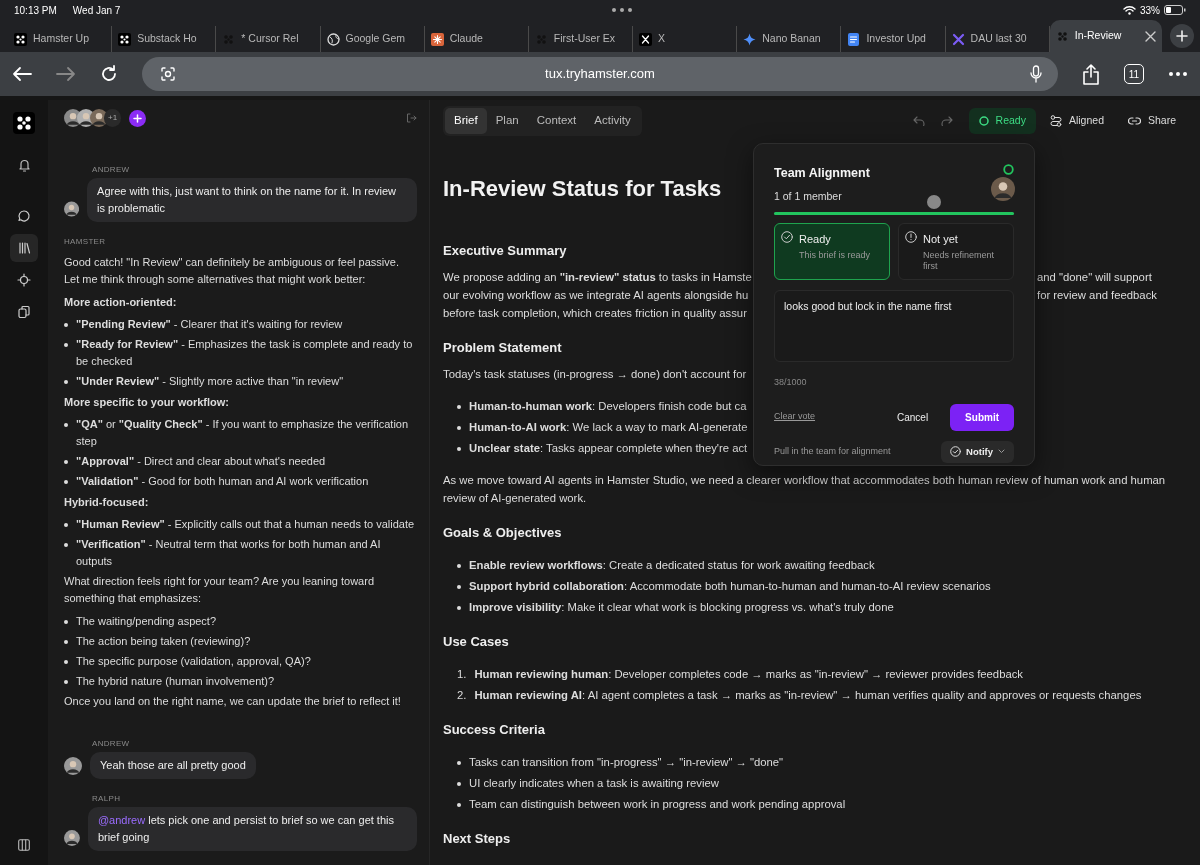  Describe the element at coordinates (138, 118) in the screenshot. I see `add-participant-button` at that location.